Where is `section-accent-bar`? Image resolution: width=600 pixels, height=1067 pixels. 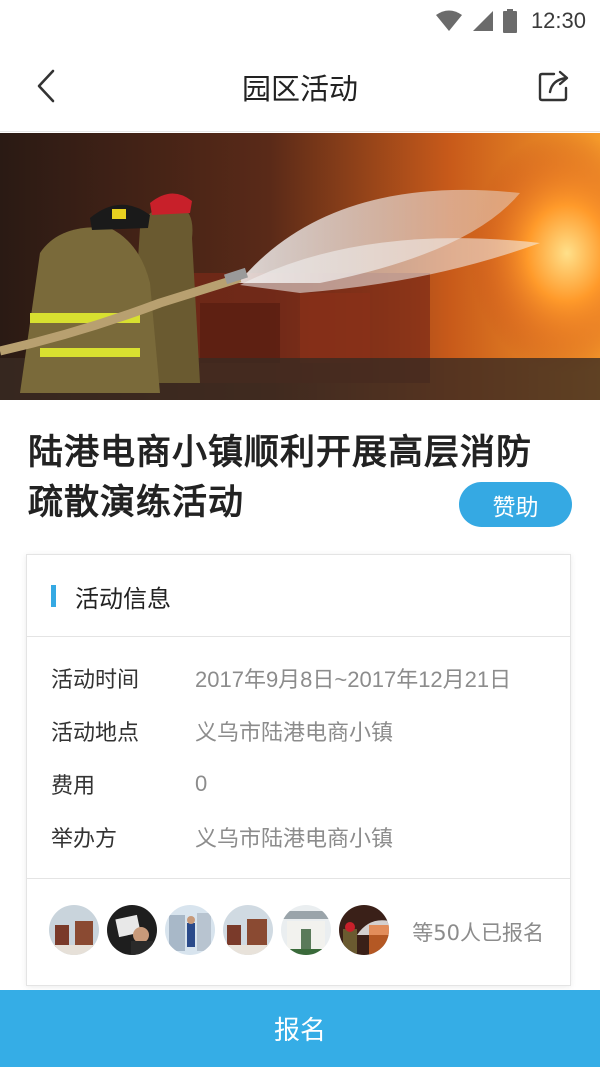
section-accent-bar is located at coordinates (53, 596).